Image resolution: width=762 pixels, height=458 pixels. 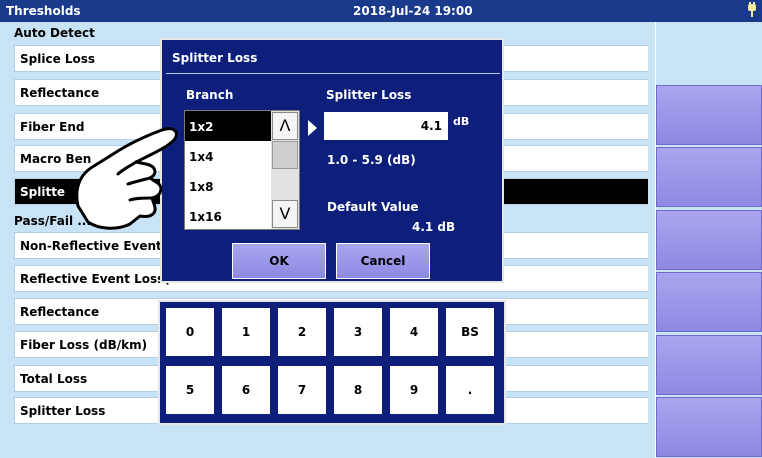 What do you see at coordinates (190, 332) in the screenshot?
I see `key-0: 0` at bounding box center [190, 332].